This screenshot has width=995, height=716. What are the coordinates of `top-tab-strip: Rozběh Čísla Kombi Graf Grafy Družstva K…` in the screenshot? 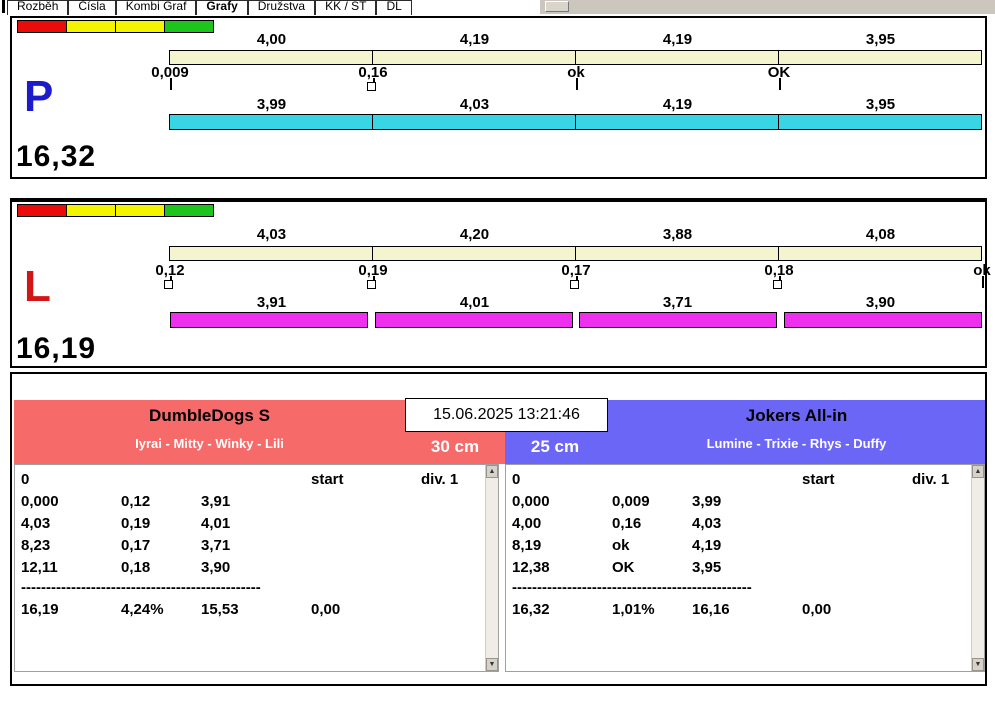 It's located at (497, 7).